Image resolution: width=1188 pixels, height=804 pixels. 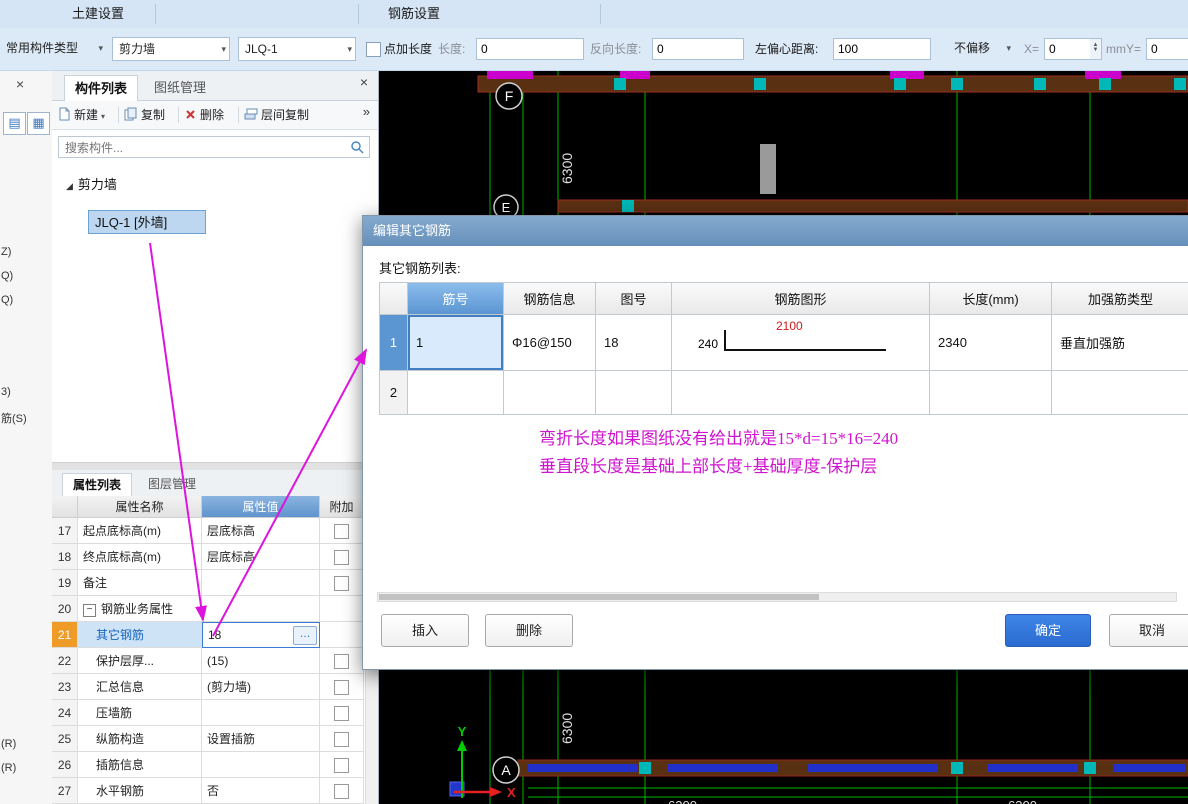 What do you see at coordinates (172, 484) in the screenshot?
I see `tab-layer-management: 图层管理` at bounding box center [172, 484].